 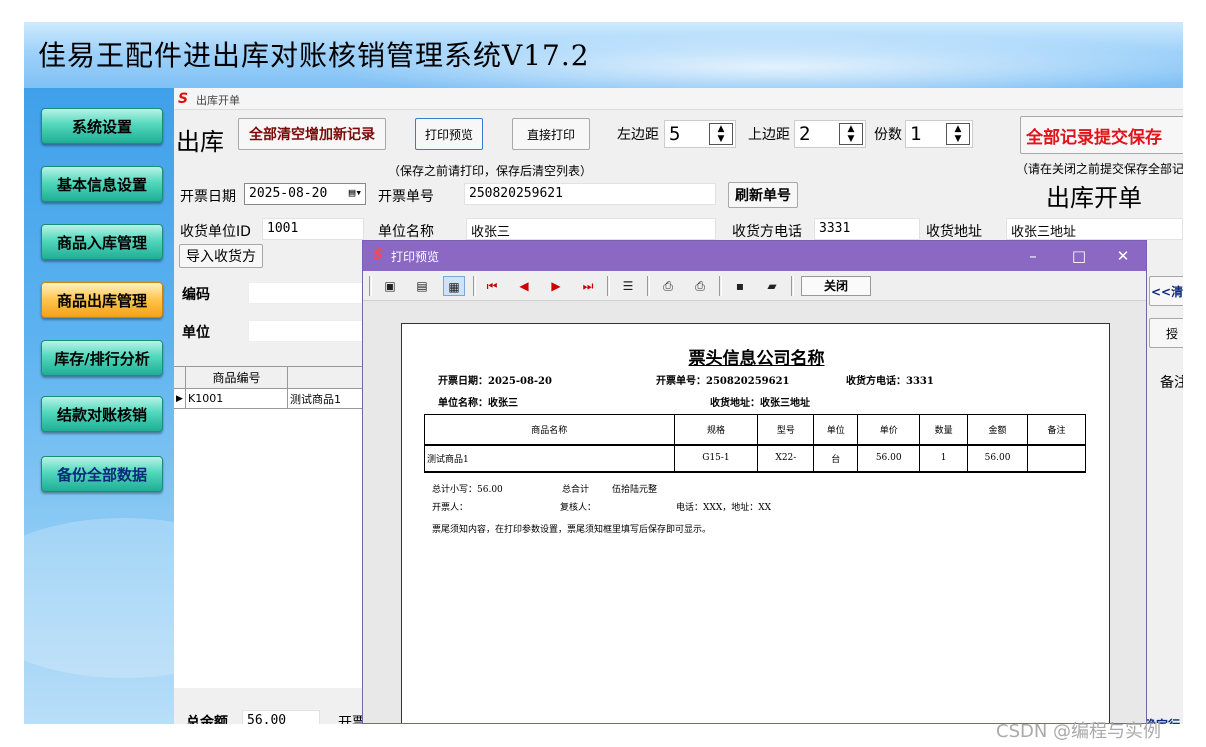 What do you see at coordinates (467, 490) in the screenshot?
I see `preview-subtotal: 总计小写：56.00` at bounding box center [467, 490].